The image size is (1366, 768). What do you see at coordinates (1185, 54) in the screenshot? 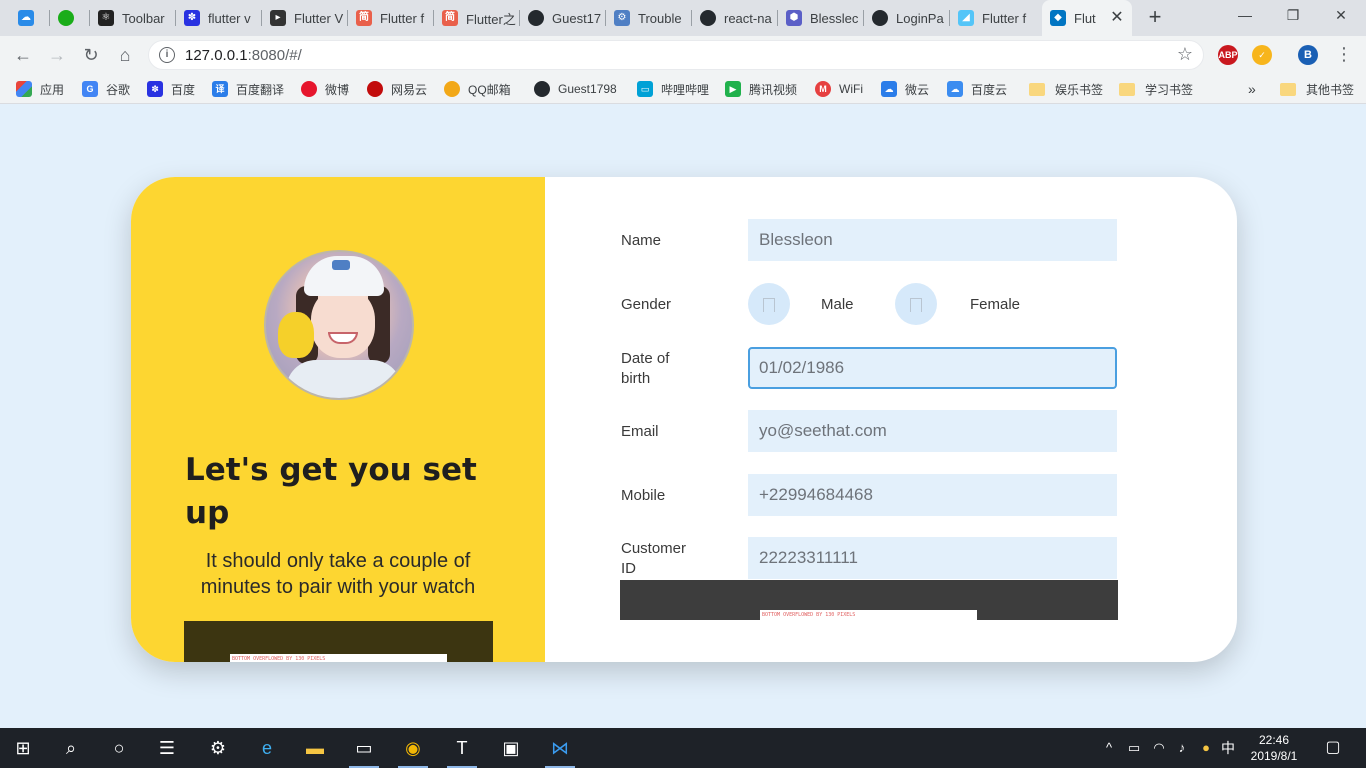
I see `bookmark-star-icon: ☆` at bounding box center [1185, 54].